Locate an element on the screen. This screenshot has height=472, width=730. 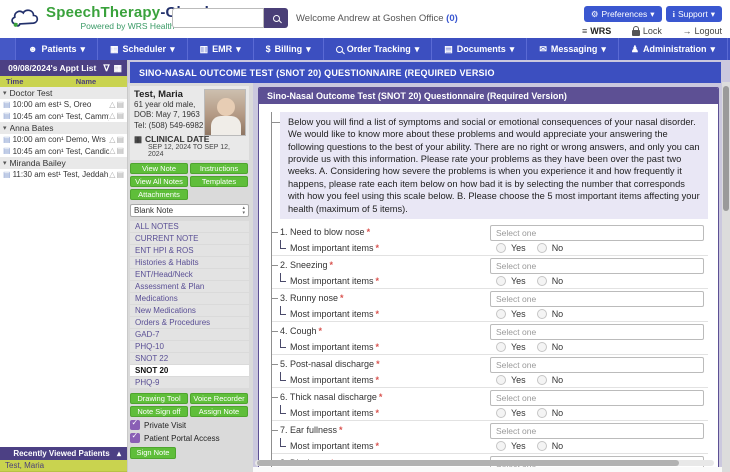
note-section-item: Orders & Procedures is located at coordinates (189, 323).